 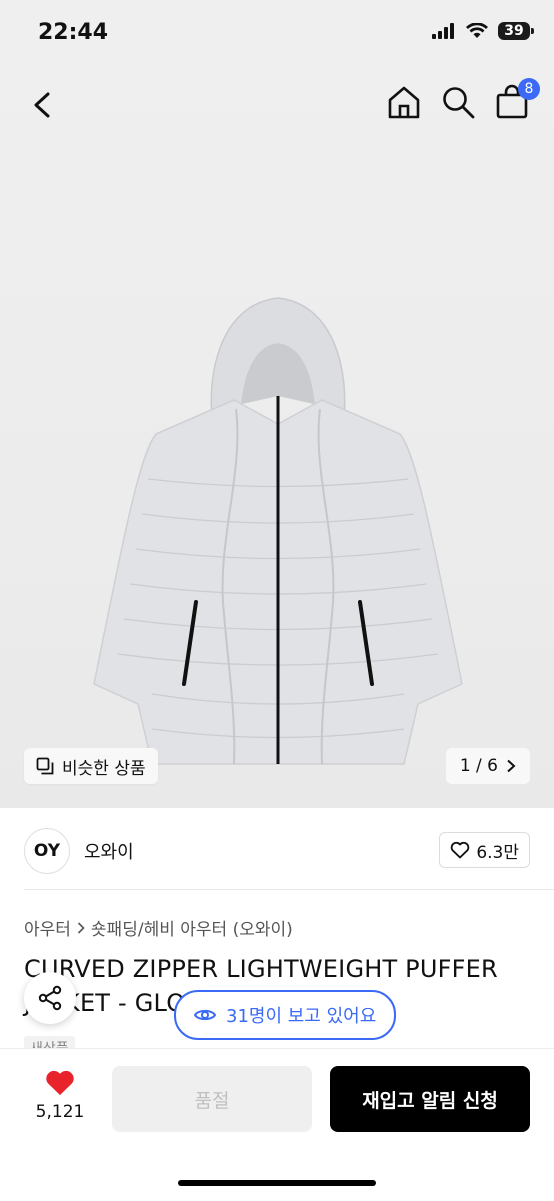 I want to click on wishlist-button: 5,121, so click(x=60, y=1095).